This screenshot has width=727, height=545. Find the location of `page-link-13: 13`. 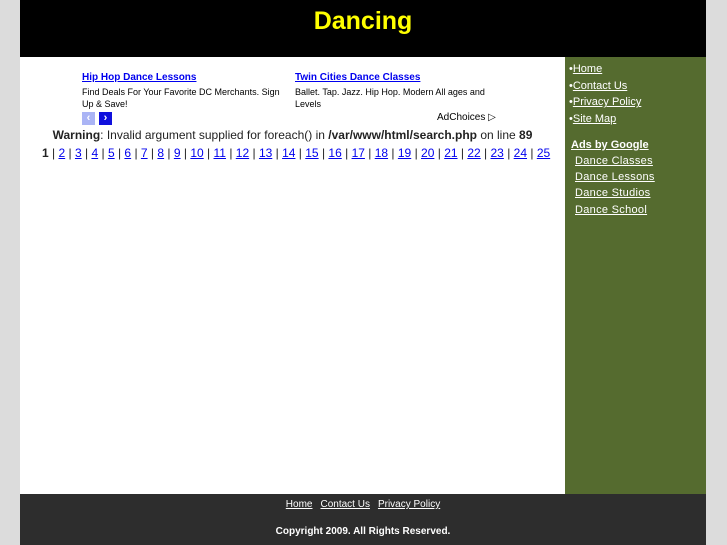

page-link-13: 13 is located at coordinates (265, 153).